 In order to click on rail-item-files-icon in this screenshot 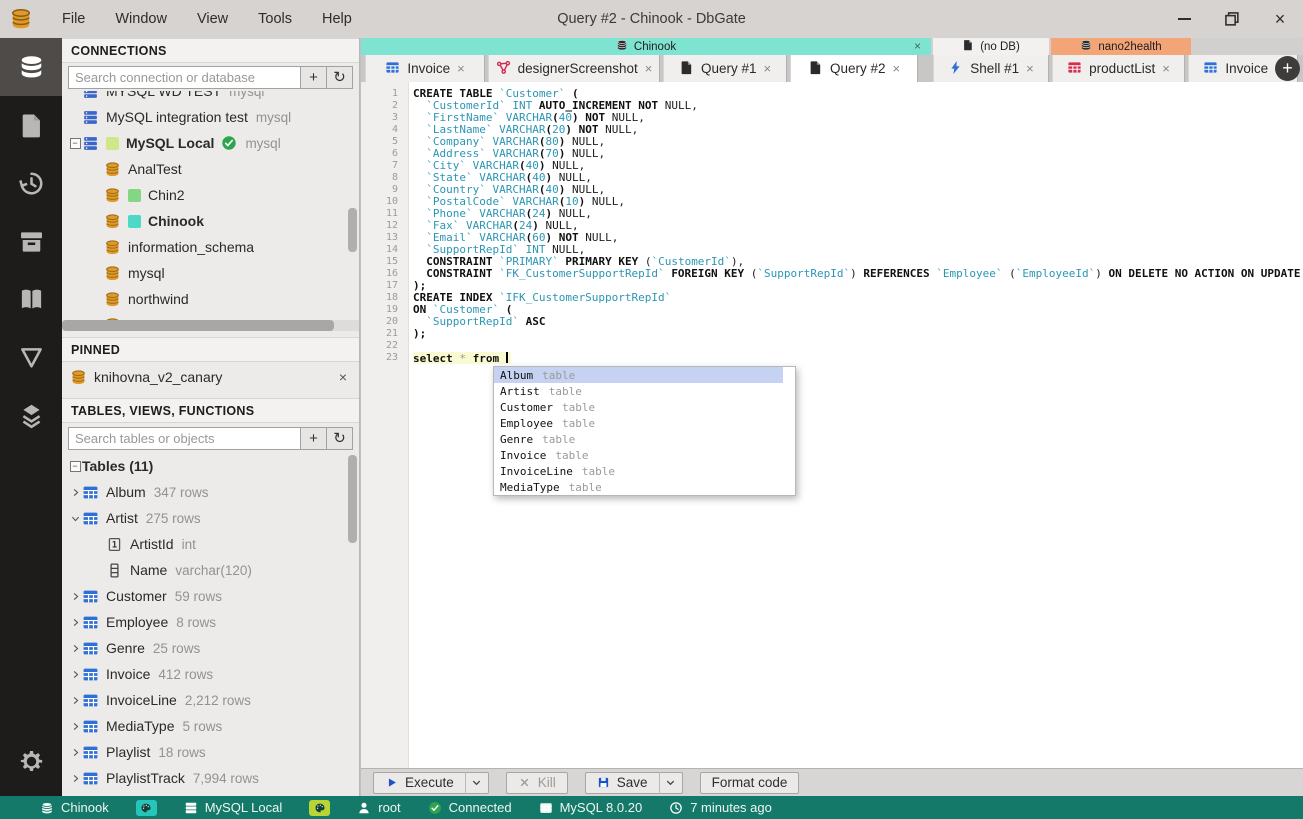, I will do `click(31, 125)`.